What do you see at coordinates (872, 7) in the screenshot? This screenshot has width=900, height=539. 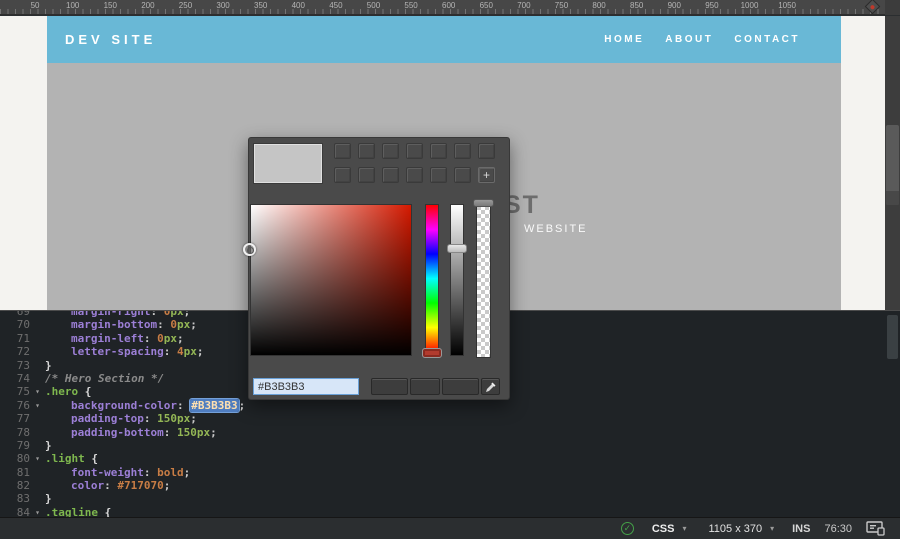 I see `scrubber-dot-icon` at bounding box center [872, 7].